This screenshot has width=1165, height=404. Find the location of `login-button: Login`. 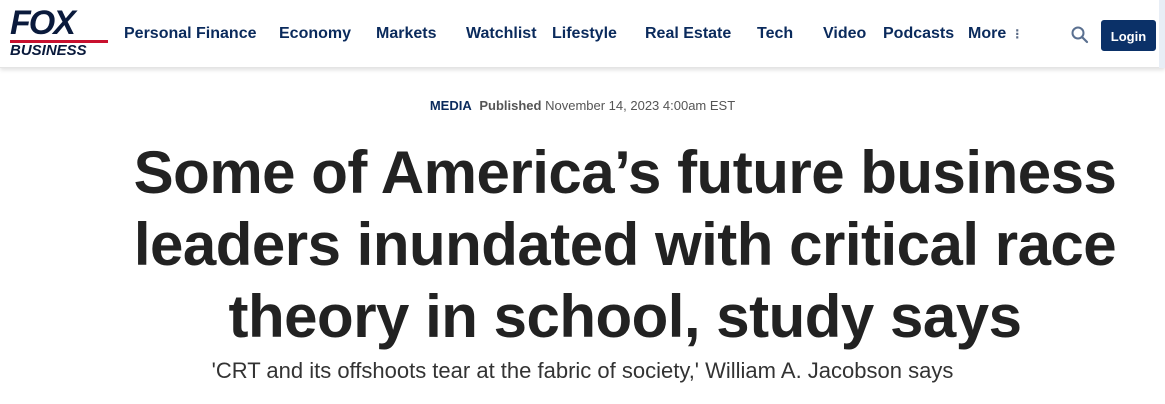

login-button: Login is located at coordinates (1128, 35).